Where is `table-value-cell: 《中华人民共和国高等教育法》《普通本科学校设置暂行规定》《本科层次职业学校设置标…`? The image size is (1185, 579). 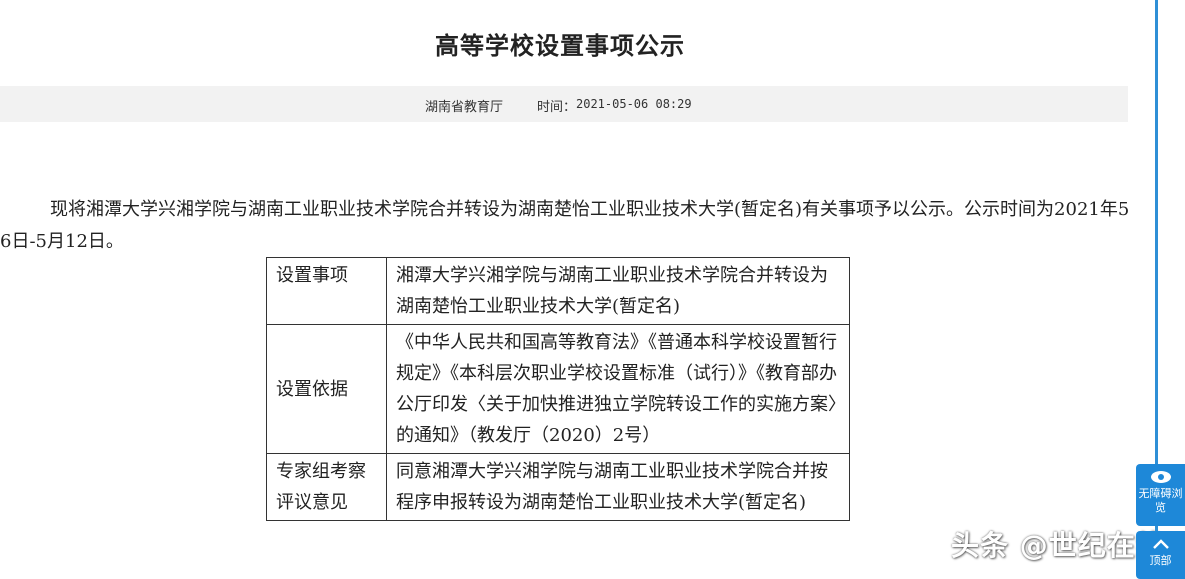
table-value-cell: 《中华人民共和国高等教育法》《普通本科学校设置暂行规定》《本科层次职业学校设置标… is located at coordinates (618, 389).